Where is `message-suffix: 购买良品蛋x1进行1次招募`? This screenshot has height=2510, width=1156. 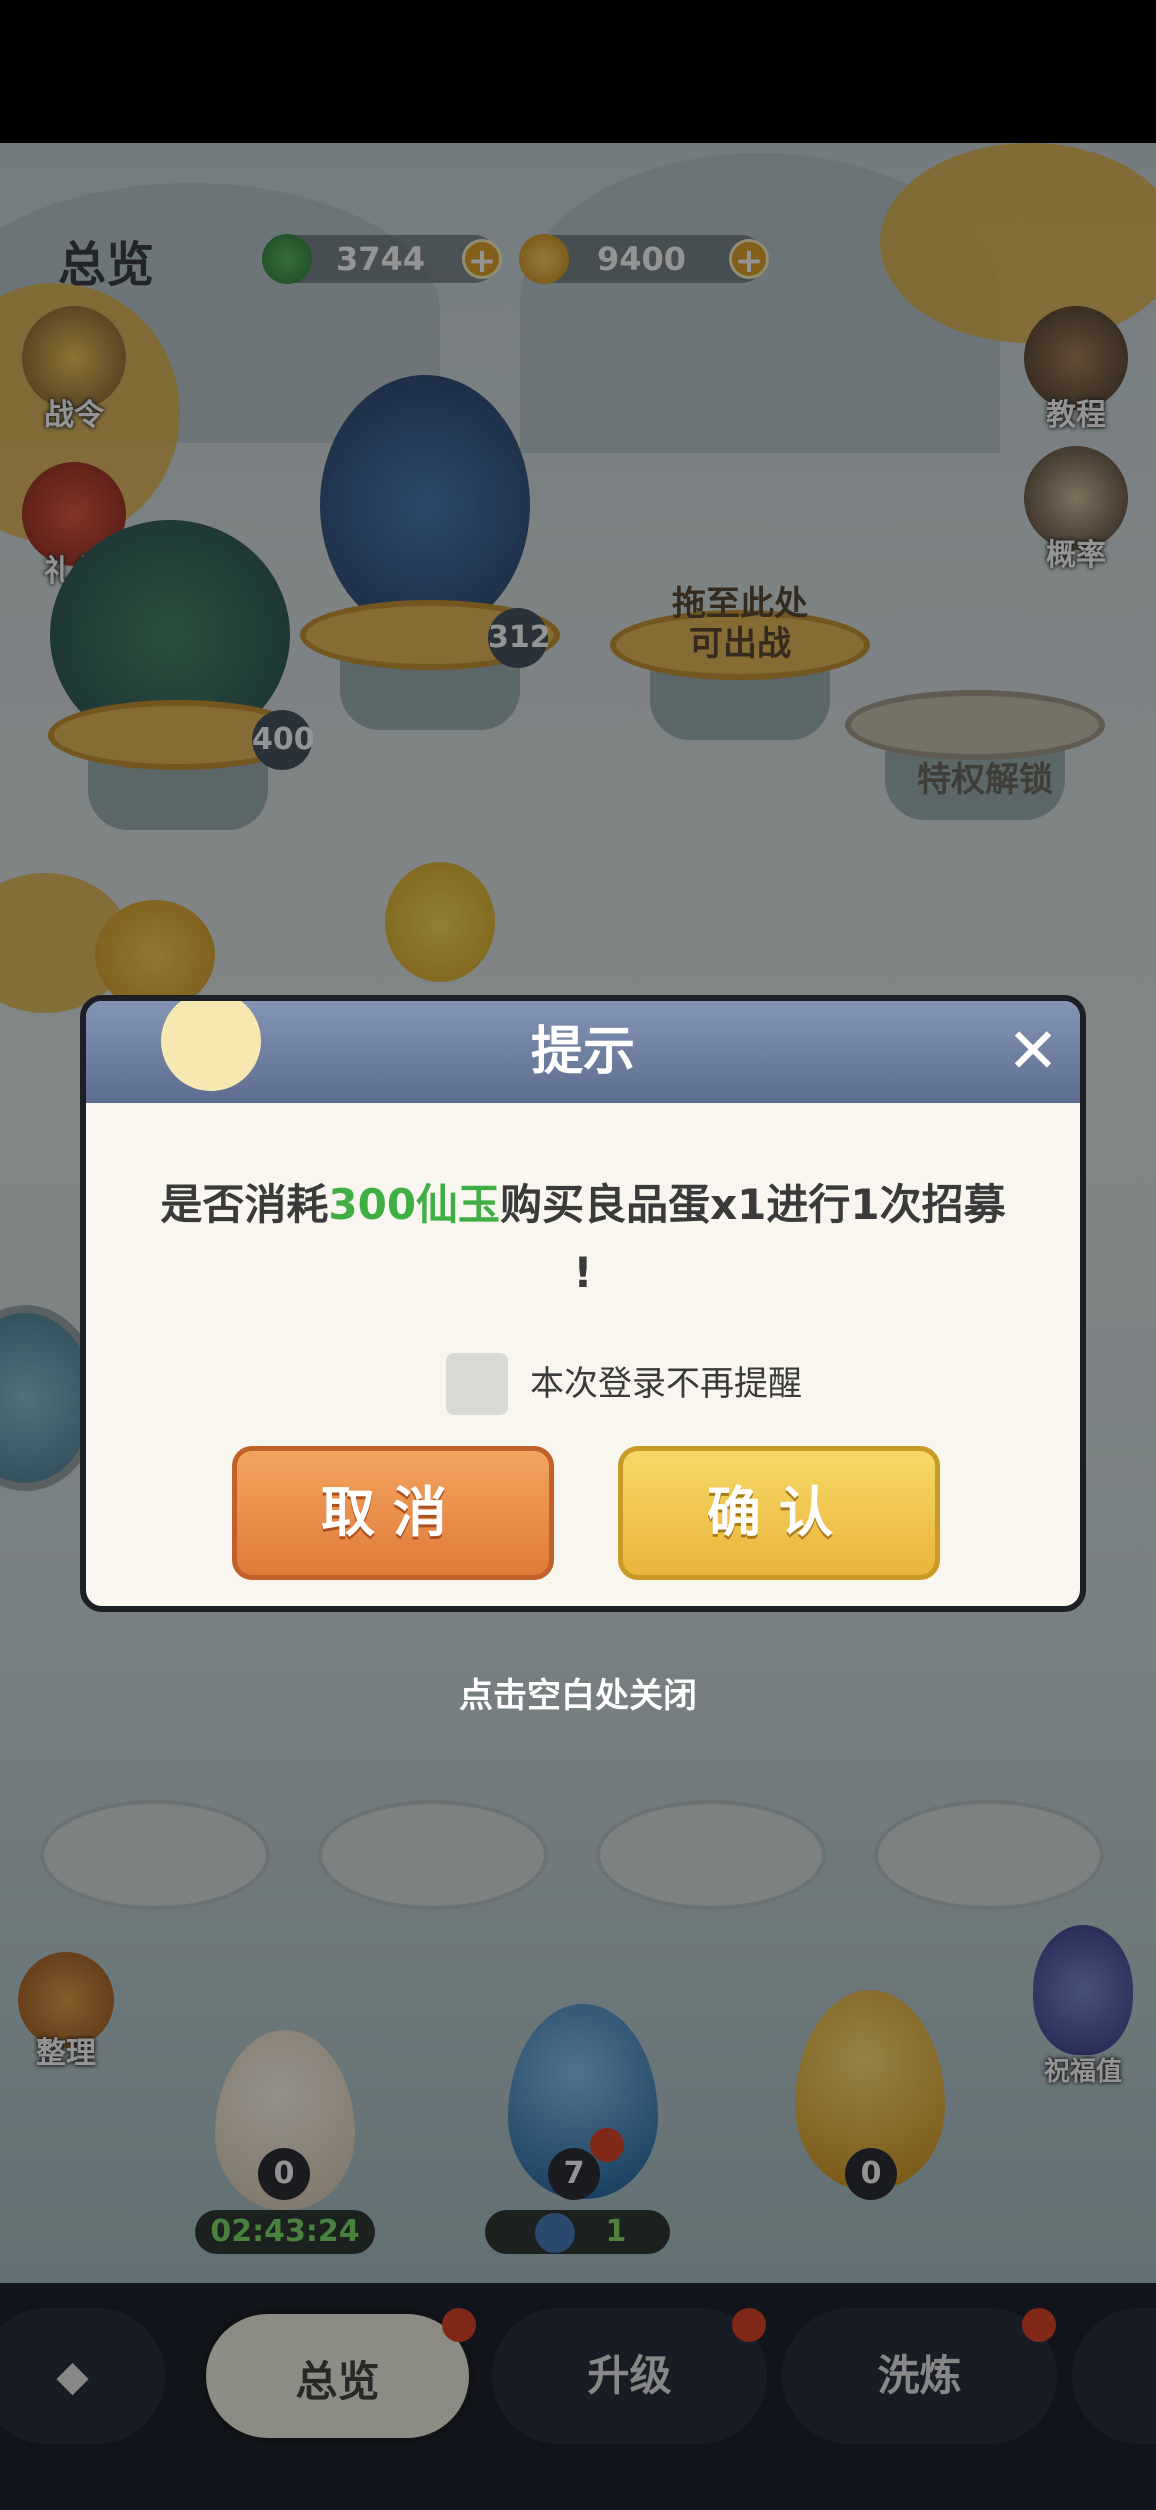 message-suffix: 购买良品蛋x1进行1次招募 is located at coordinates (753, 1204).